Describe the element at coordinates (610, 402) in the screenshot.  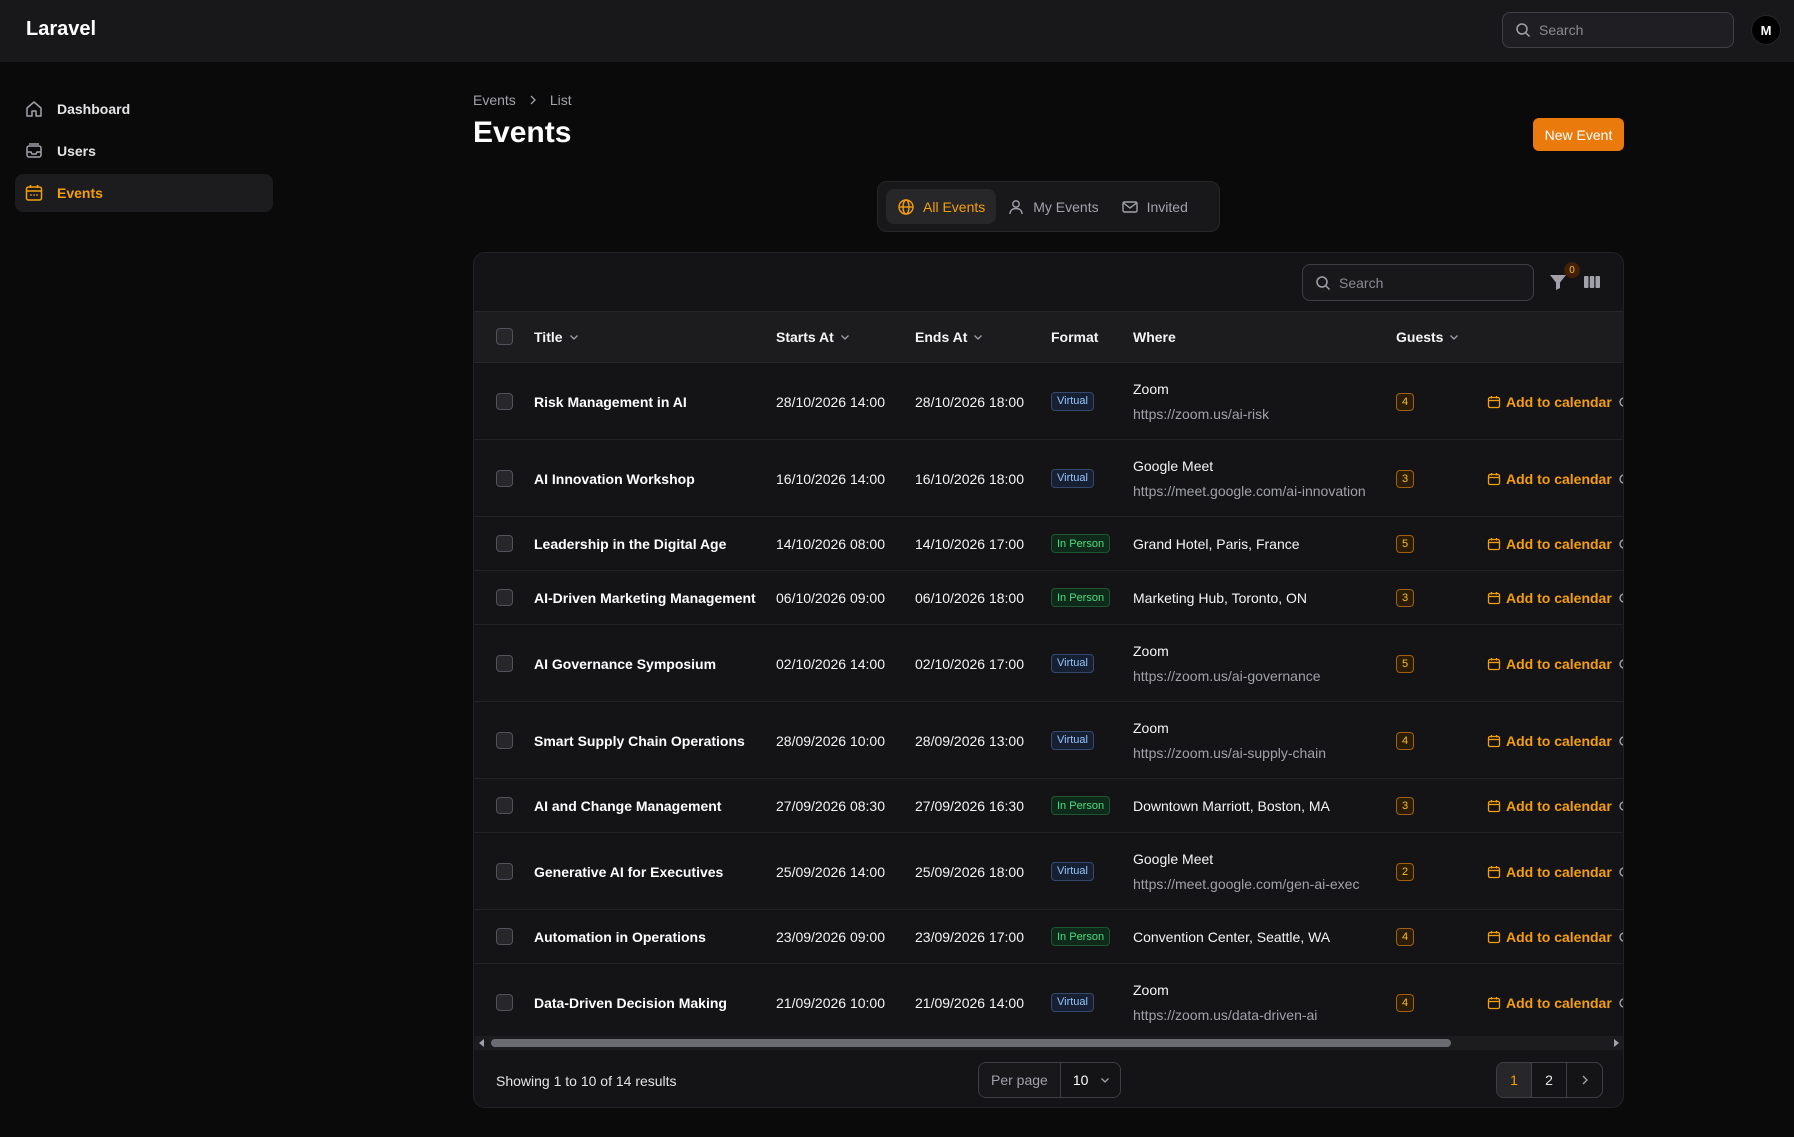
I see `event-title: Risk Management in AI` at that location.